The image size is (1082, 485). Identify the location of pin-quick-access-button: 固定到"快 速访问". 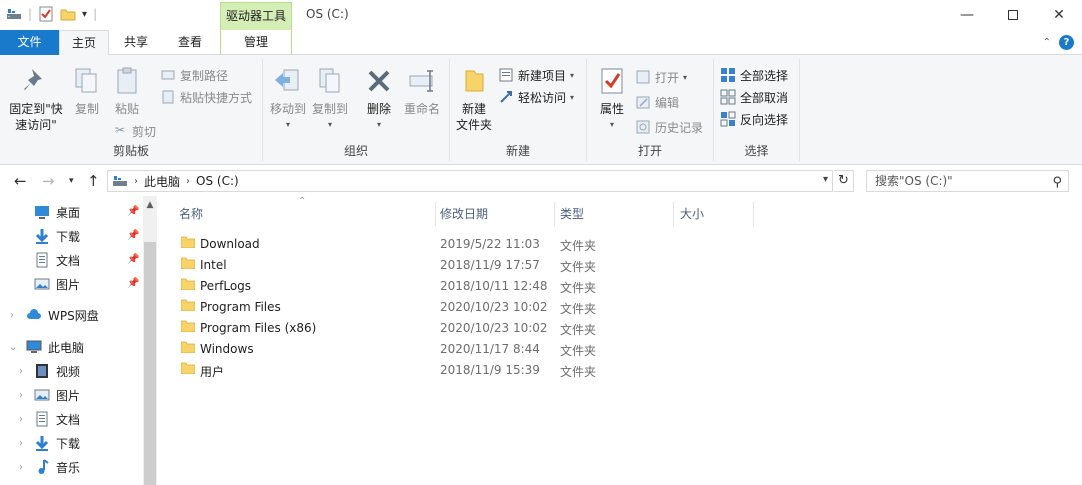
(36, 99).